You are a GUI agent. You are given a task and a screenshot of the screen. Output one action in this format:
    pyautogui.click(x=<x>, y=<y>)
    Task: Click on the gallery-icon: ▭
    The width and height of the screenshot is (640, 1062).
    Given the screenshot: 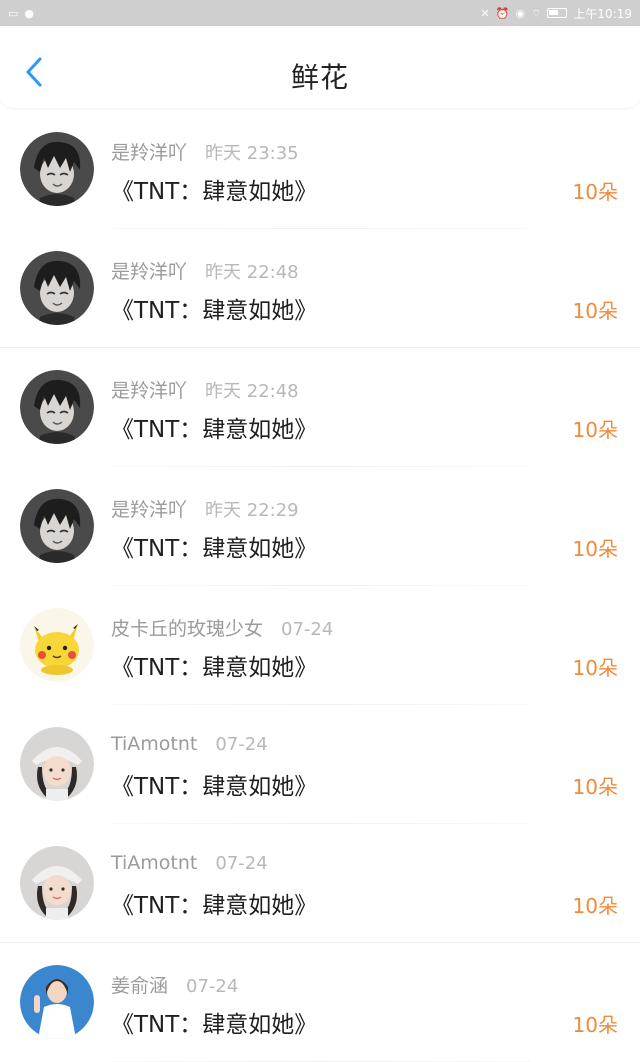 What is the action you would take?
    pyautogui.click(x=13, y=13)
    